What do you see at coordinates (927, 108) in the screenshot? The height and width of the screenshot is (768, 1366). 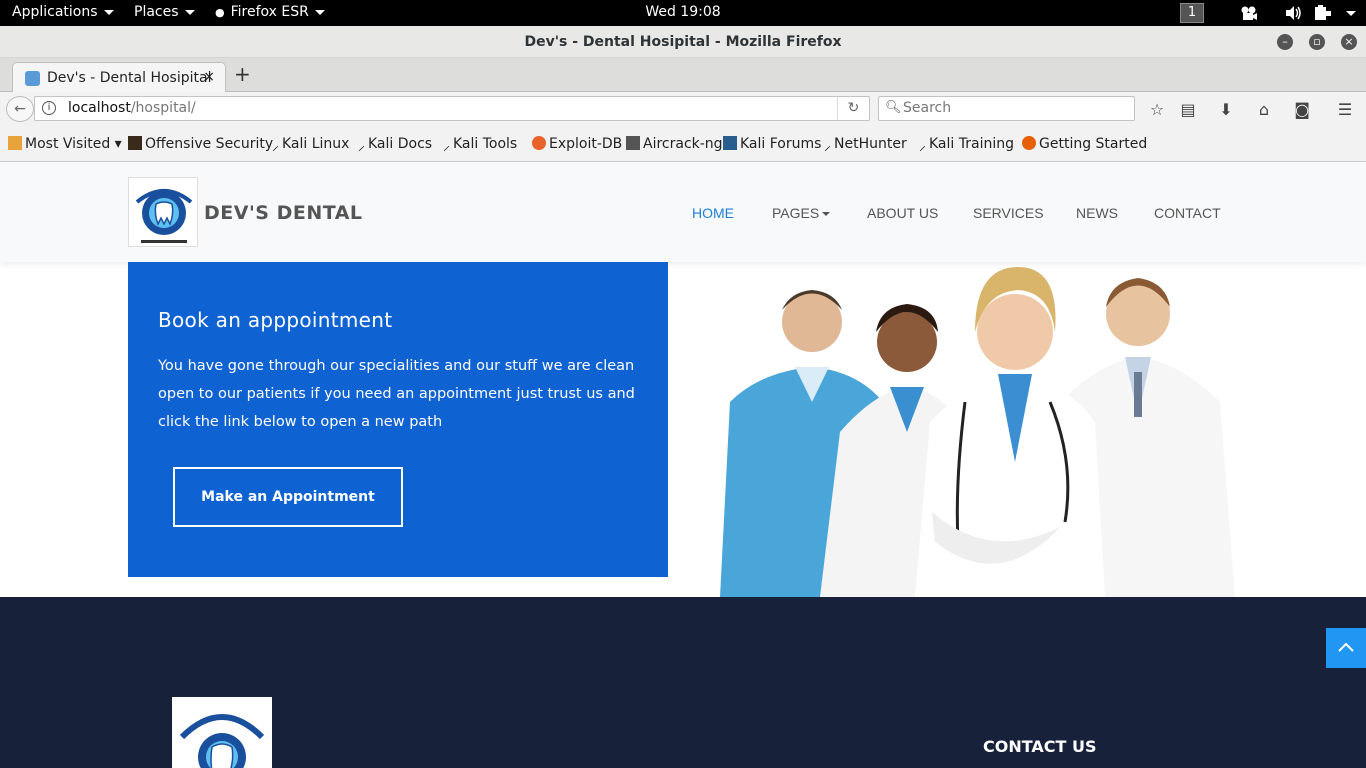 I see `search-placeholder: Search` at bounding box center [927, 108].